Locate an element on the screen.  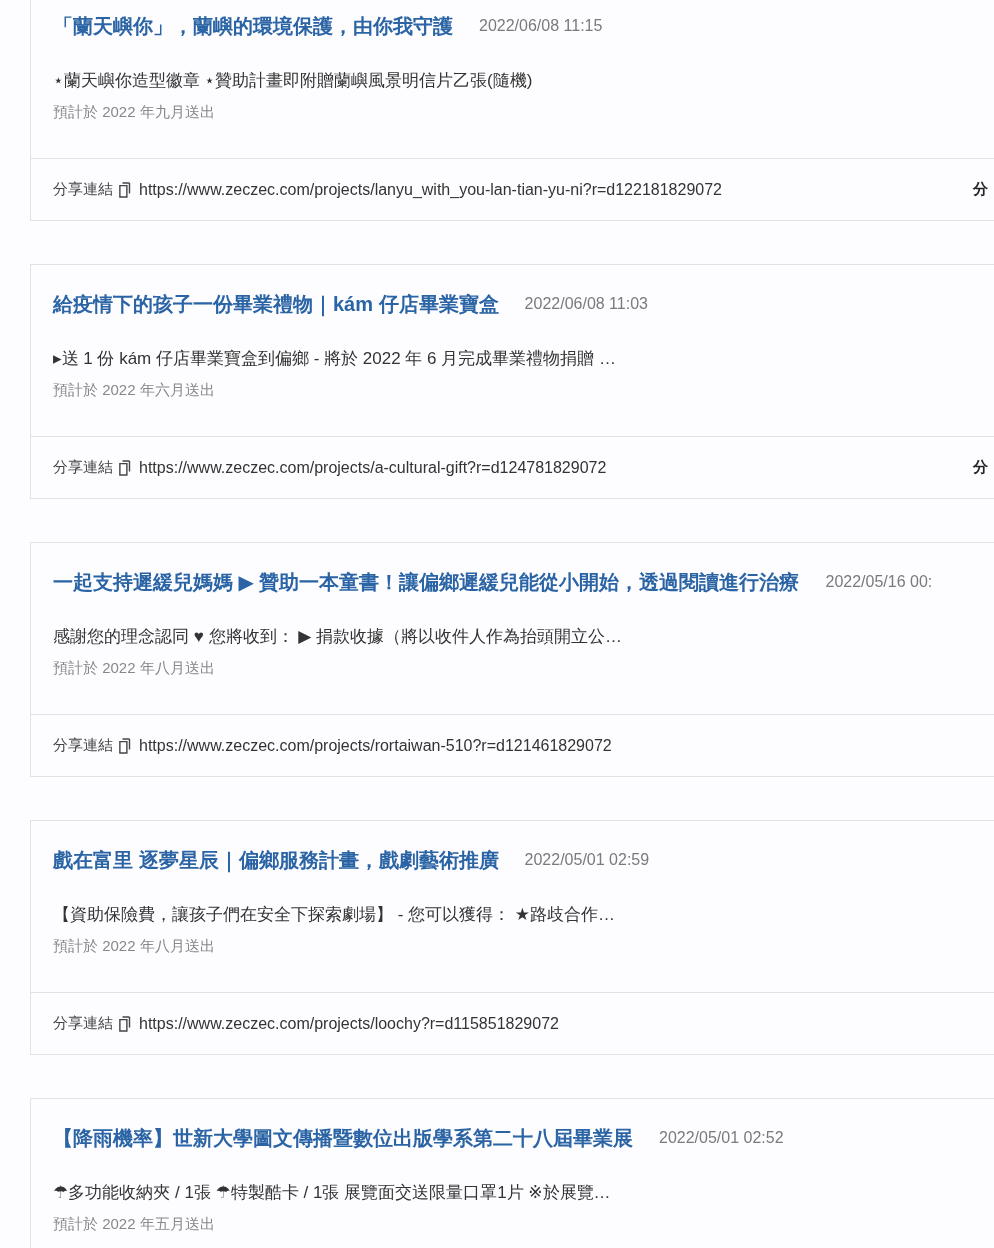
reward-title: 【降雨機率】世新大學圖文傳播暨數位出版學系第二十八屆畢業展 is located at coordinates (343, 1138).